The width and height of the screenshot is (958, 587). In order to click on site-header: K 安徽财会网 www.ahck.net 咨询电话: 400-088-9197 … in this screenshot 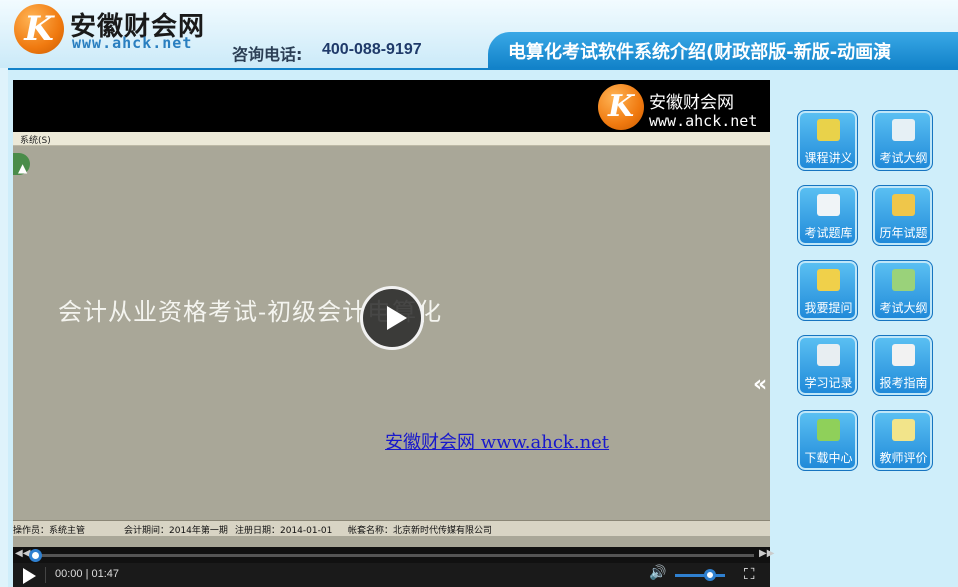, I will do `click(479, 34)`.